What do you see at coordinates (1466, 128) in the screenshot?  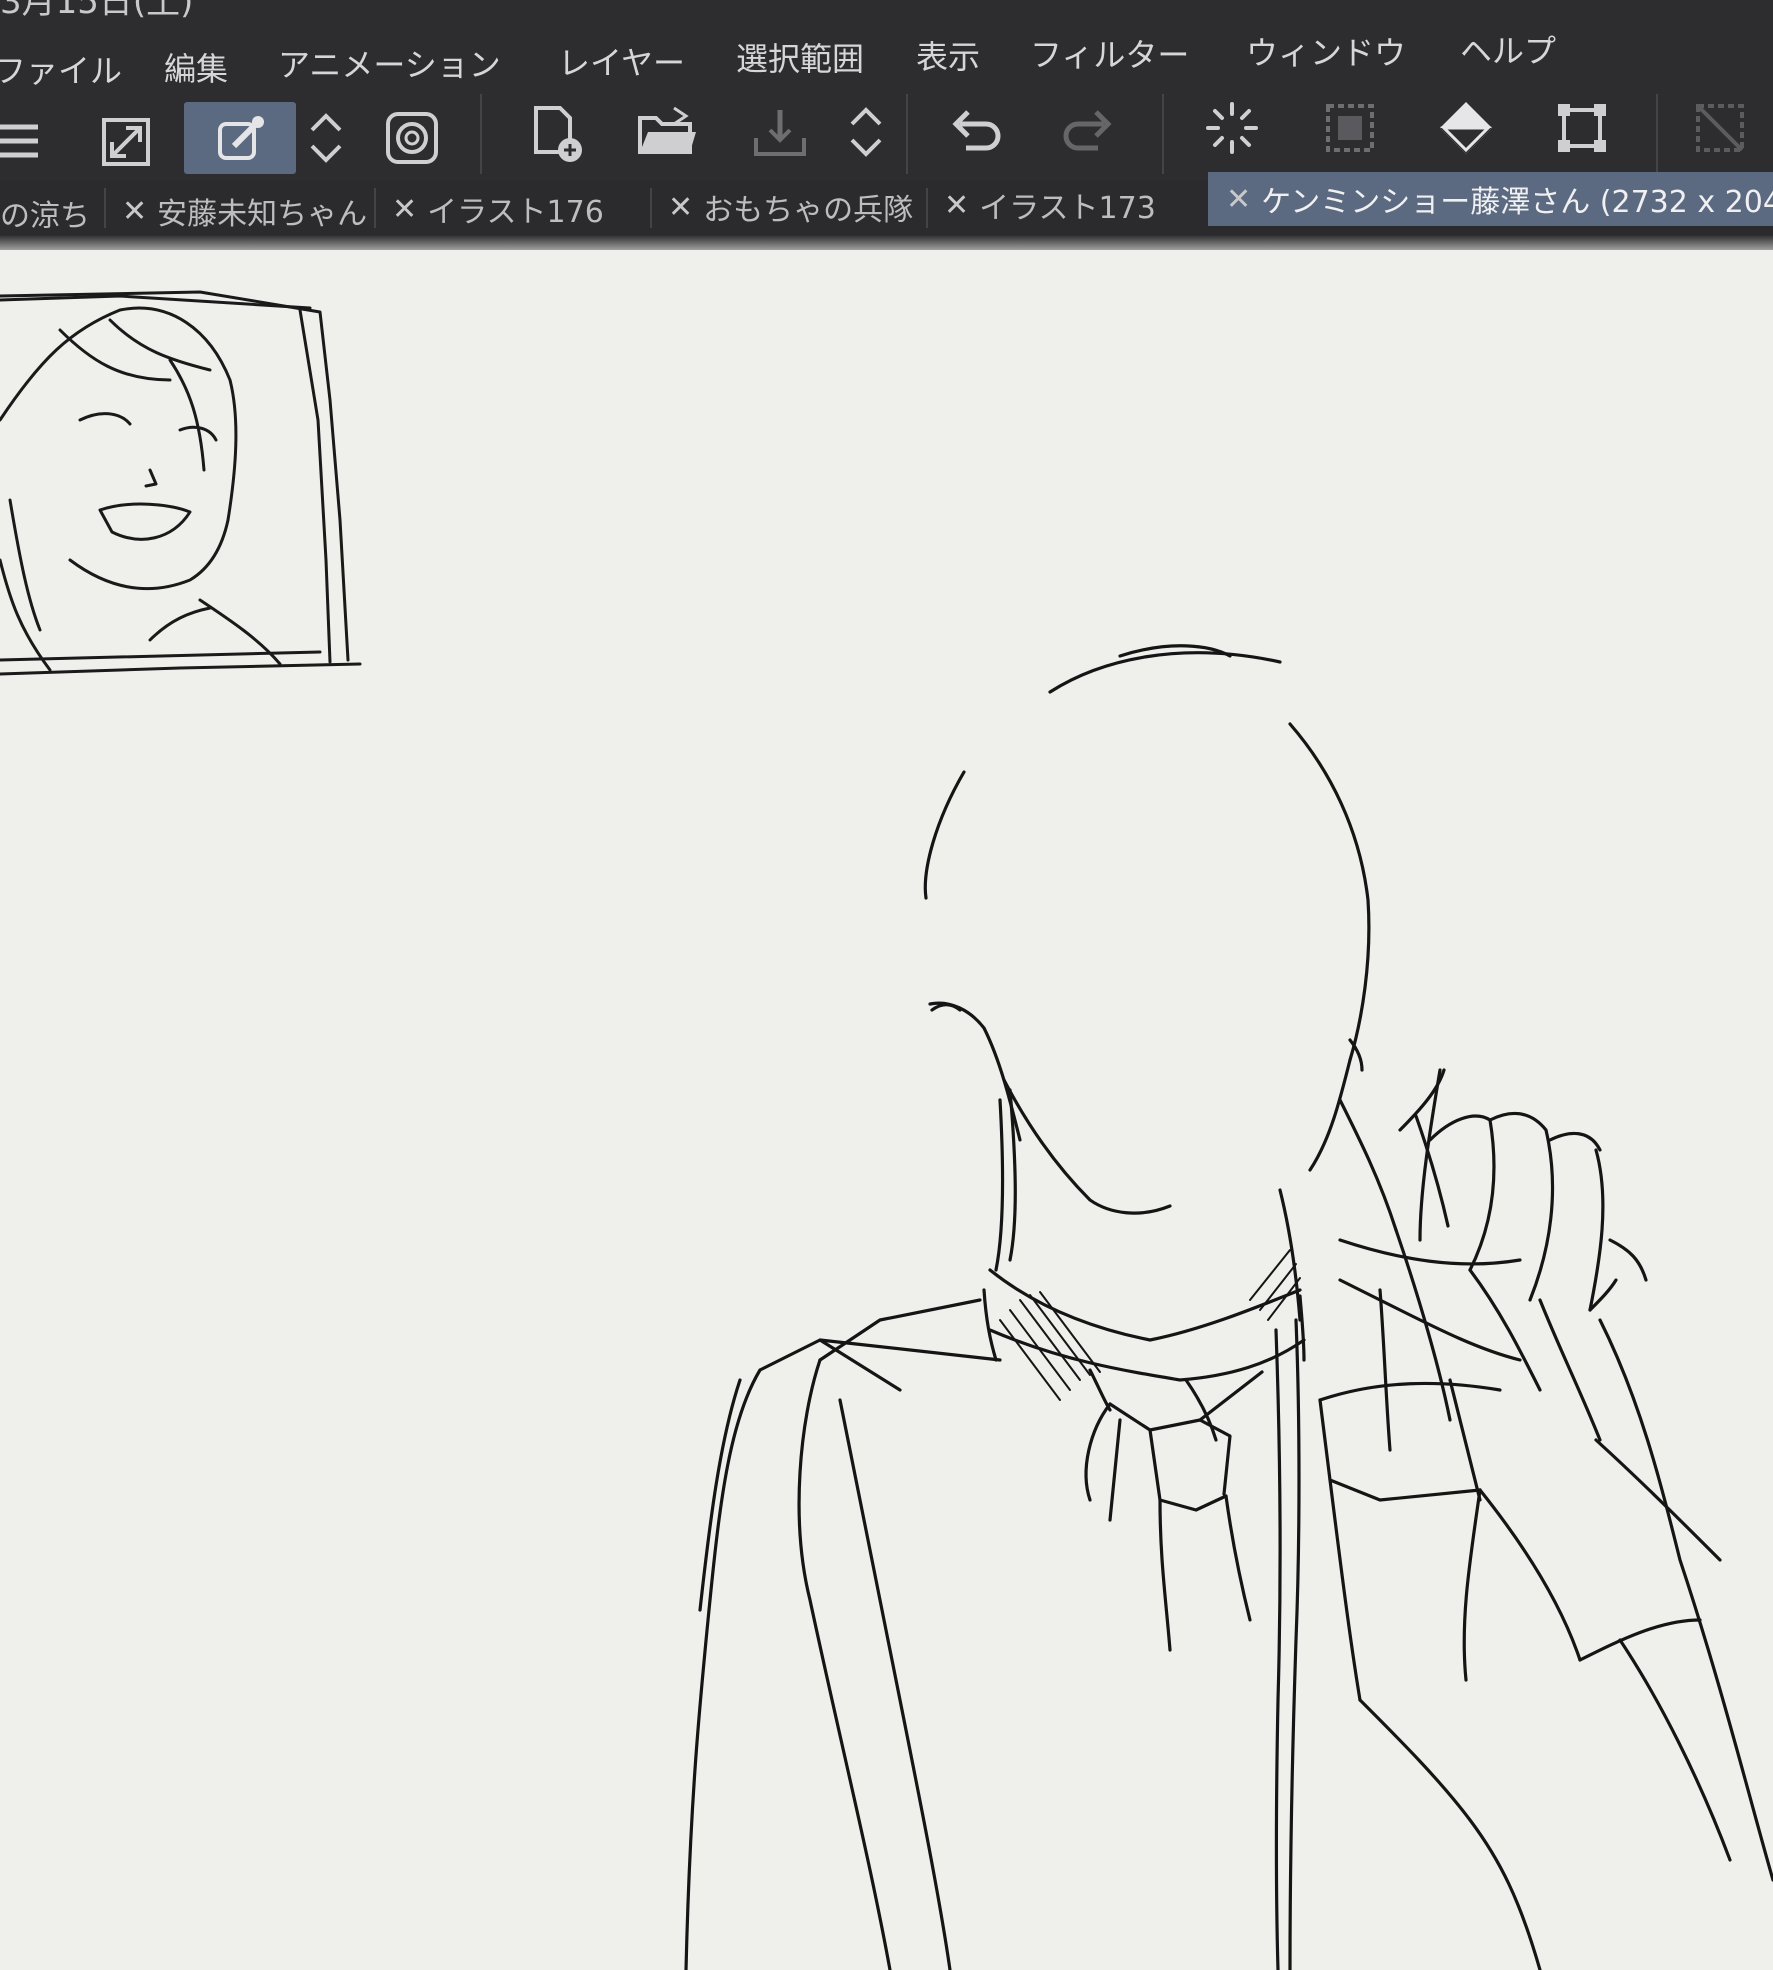 I see `fill-icon` at bounding box center [1466, 128].